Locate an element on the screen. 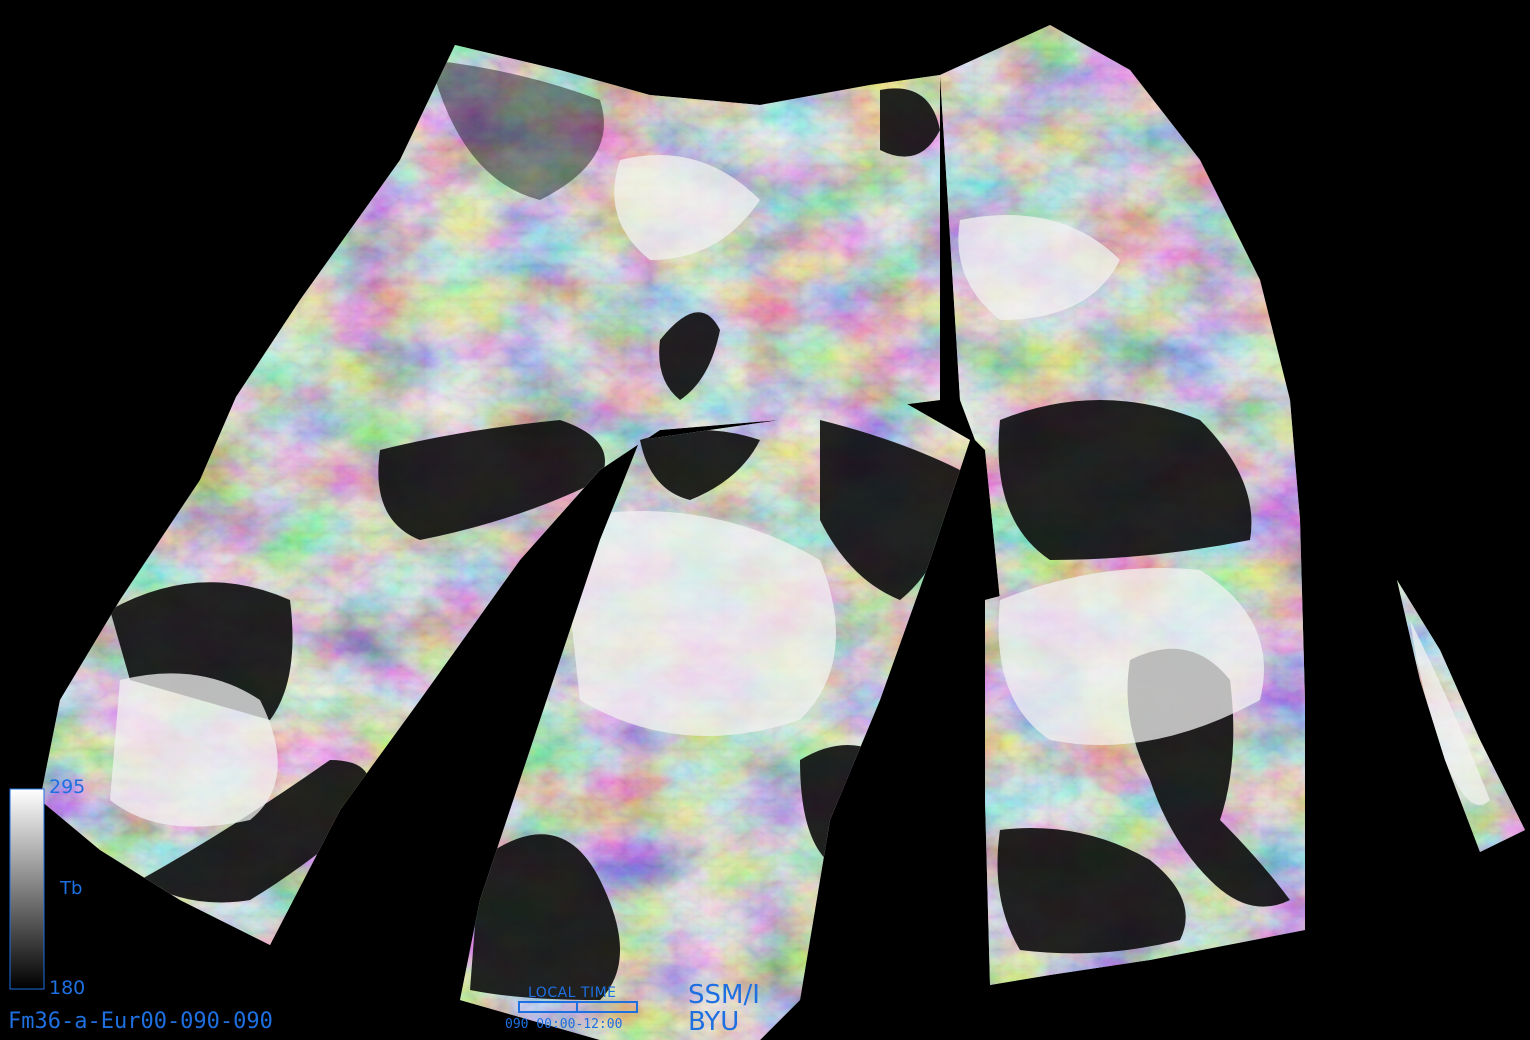 Image resolution: width=1530 pixels, height=1040 pixels. local-time-bar is located at coordinates (578, 1007).